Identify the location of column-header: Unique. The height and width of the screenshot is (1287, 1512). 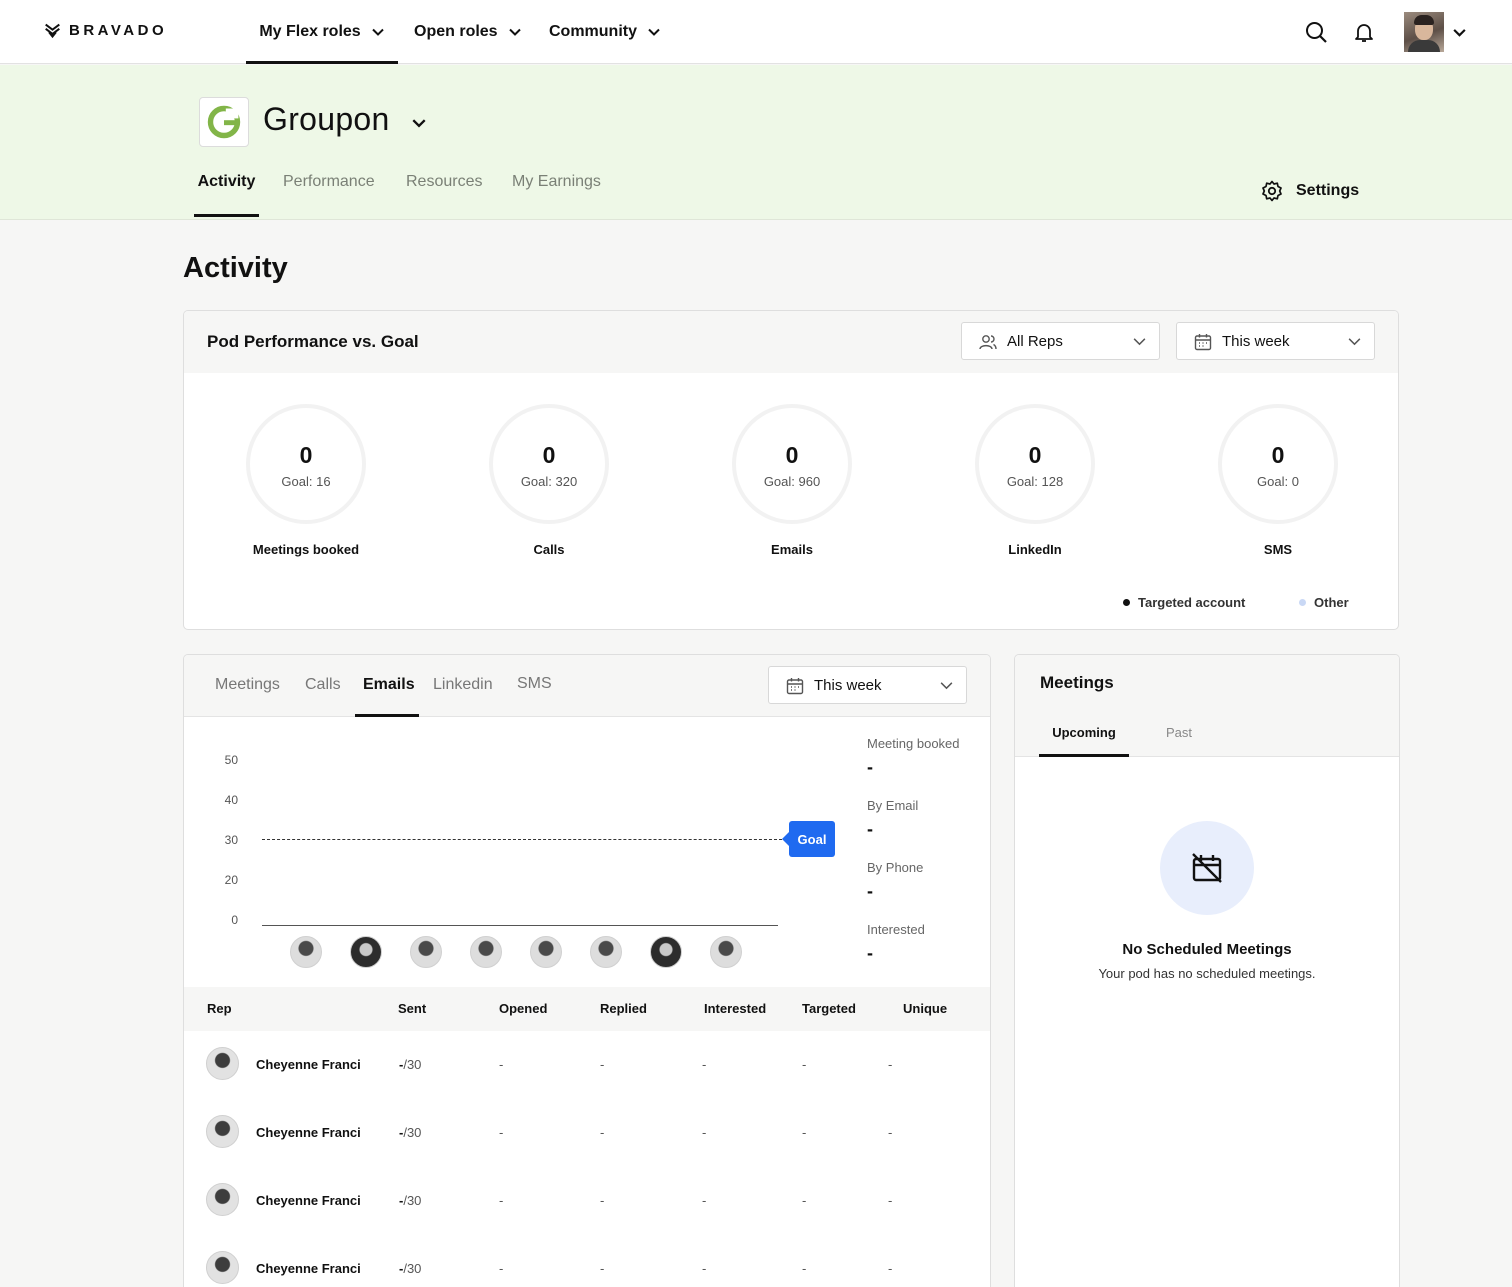
(925, 1008).